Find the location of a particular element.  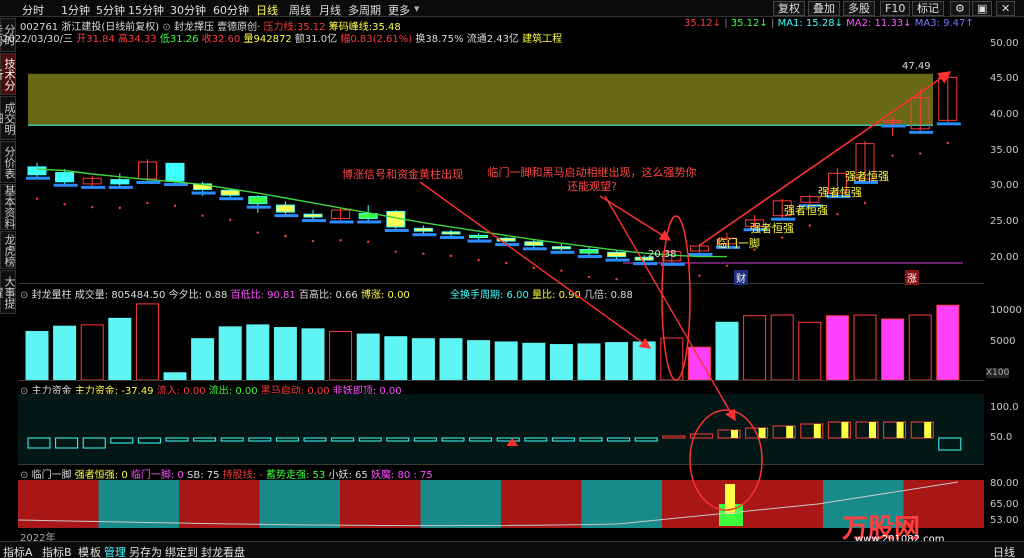

fenglong-tab: 封龙看盘 is located at coordinates (223, 551).